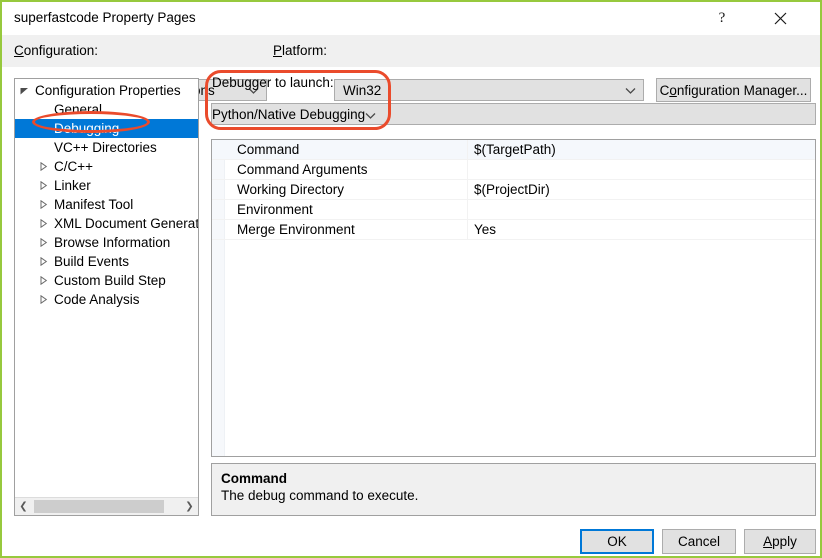 The height and width of the screenshot is (558, 822). What do you see at coordinates (126, 223) in the screenshot?
I see `sidebar-item-label: XML Document Generator` at bounding box center [126, 223].